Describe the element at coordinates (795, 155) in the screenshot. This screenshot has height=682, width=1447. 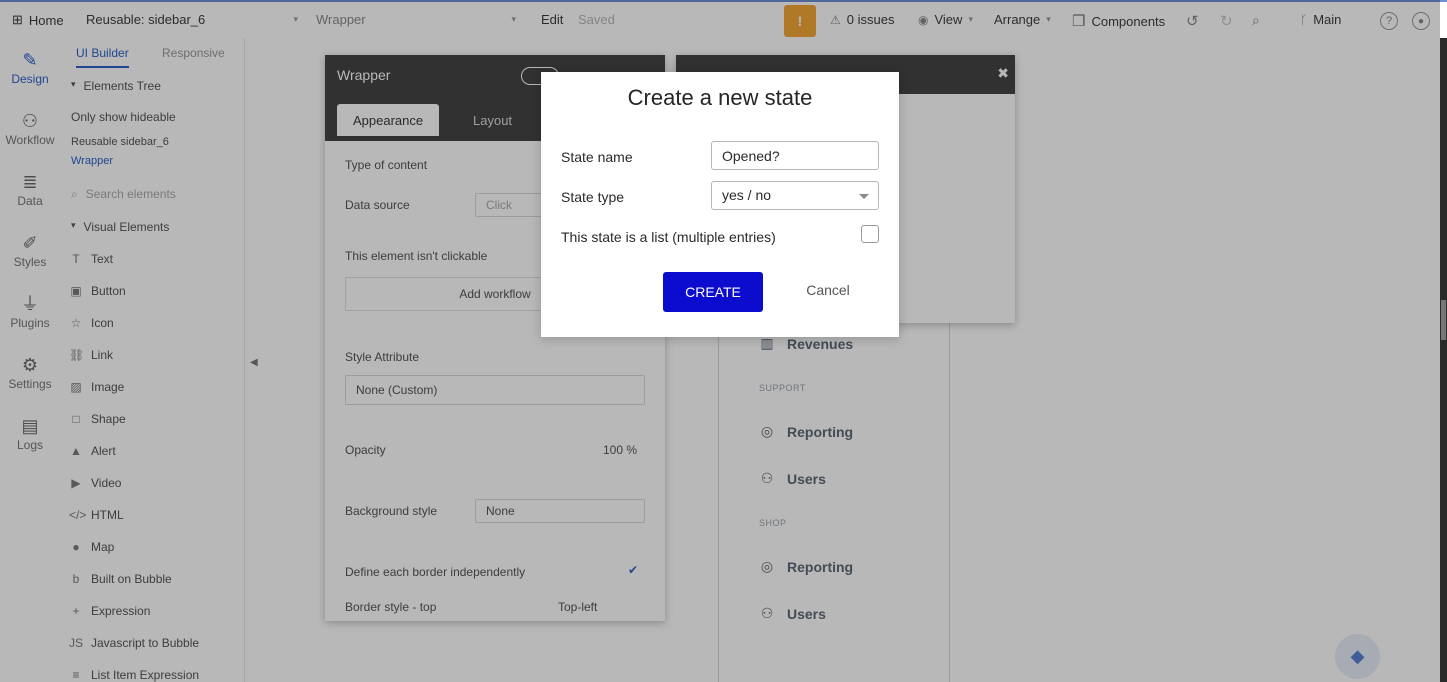
I see `state-name-input` at that location.